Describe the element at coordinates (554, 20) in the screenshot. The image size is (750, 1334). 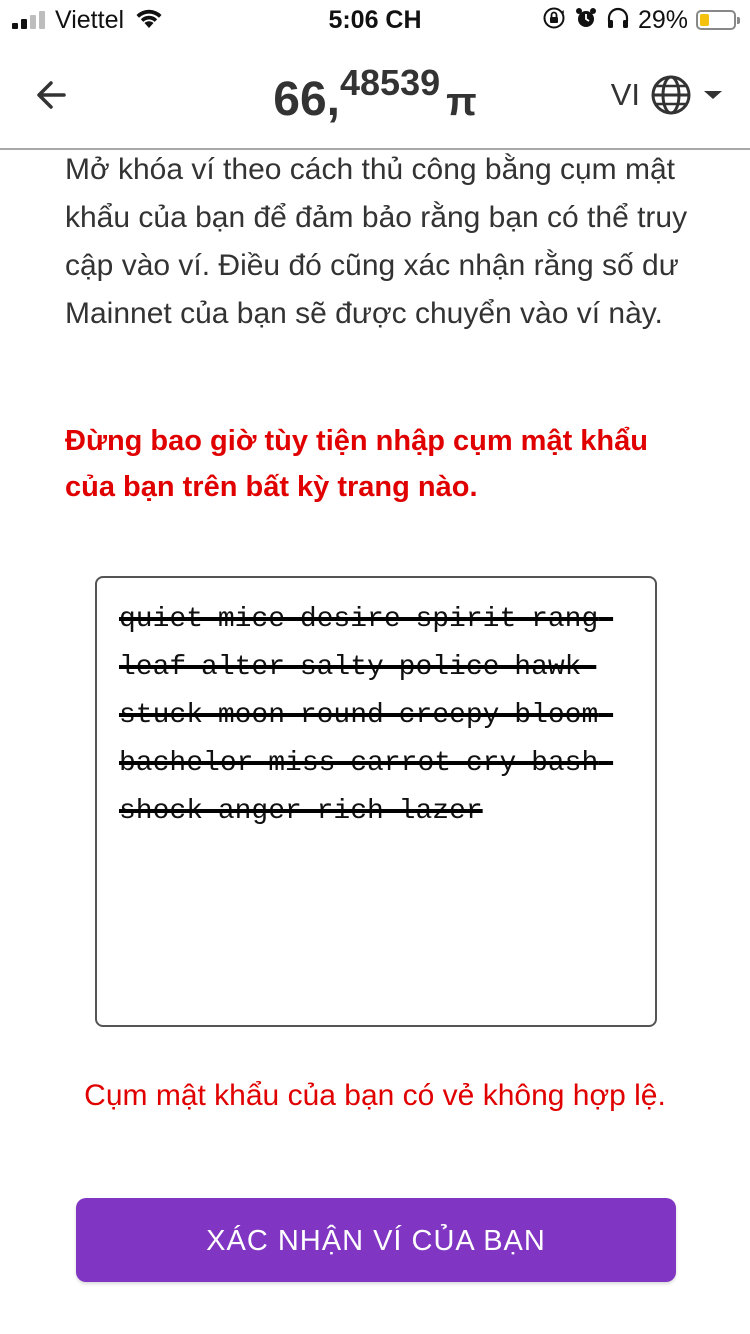
I see `orientation-lock-icon` at that location.